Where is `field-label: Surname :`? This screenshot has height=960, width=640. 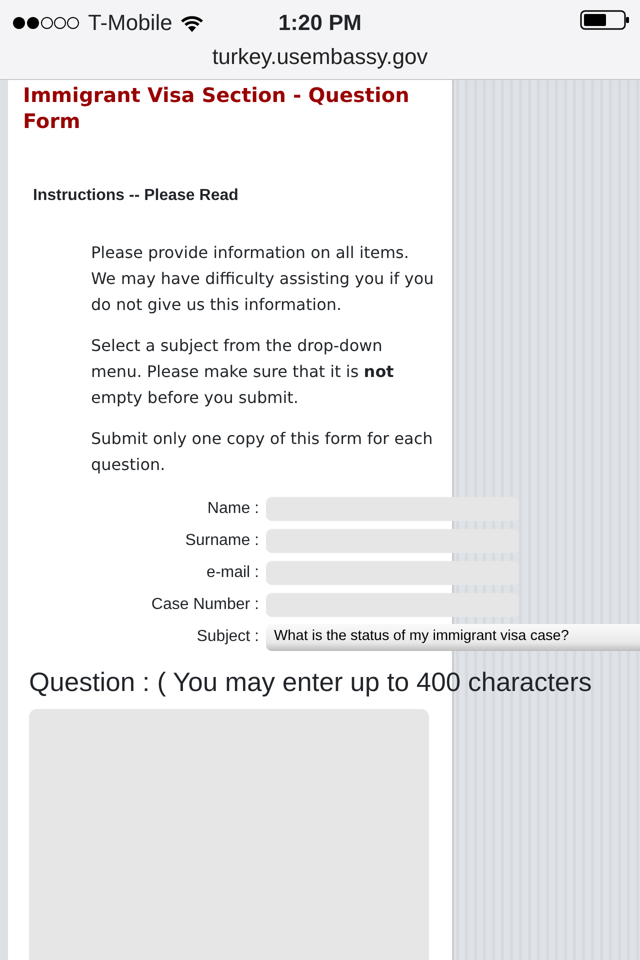
field-label: Surname : is located at coordinates (222, 540).